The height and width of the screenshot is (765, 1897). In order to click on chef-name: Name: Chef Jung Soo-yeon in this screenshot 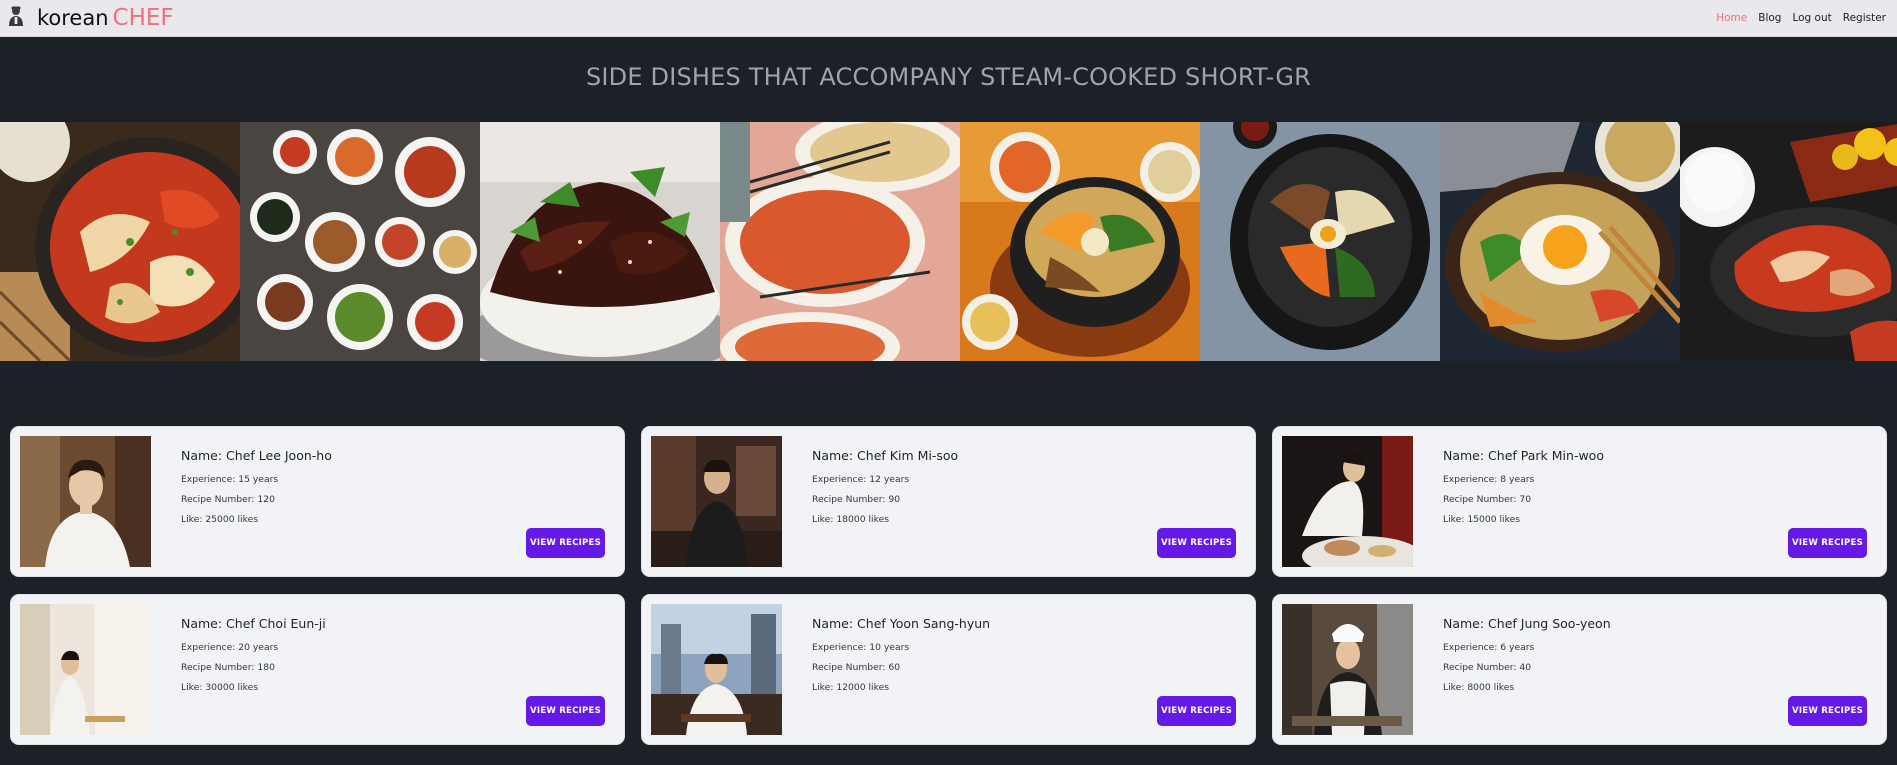, I will do `click(1527, 623)`.